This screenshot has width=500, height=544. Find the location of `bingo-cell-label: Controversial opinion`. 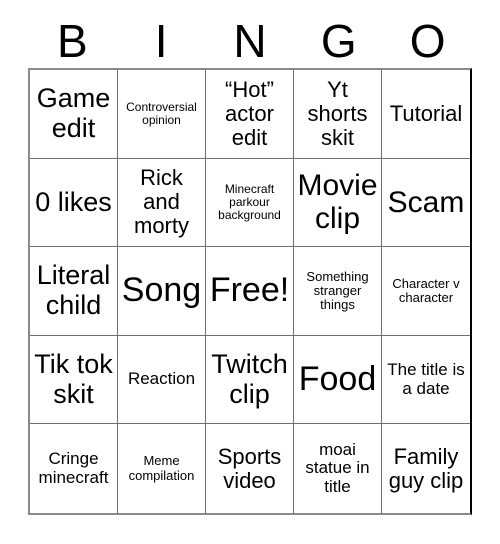

bingo-cell-label: Controversial opinion is located at coordinates (161, 113).